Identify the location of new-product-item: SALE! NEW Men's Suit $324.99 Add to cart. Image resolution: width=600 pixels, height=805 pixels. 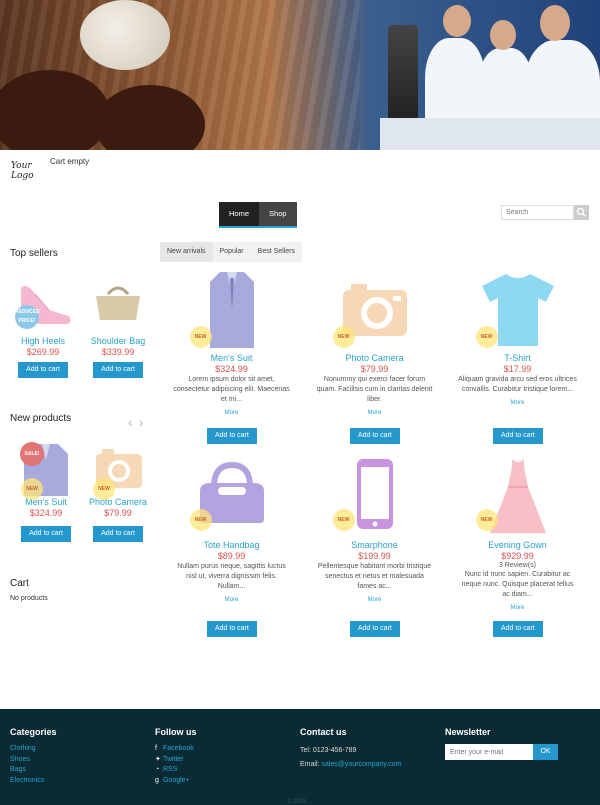
(46, 491).